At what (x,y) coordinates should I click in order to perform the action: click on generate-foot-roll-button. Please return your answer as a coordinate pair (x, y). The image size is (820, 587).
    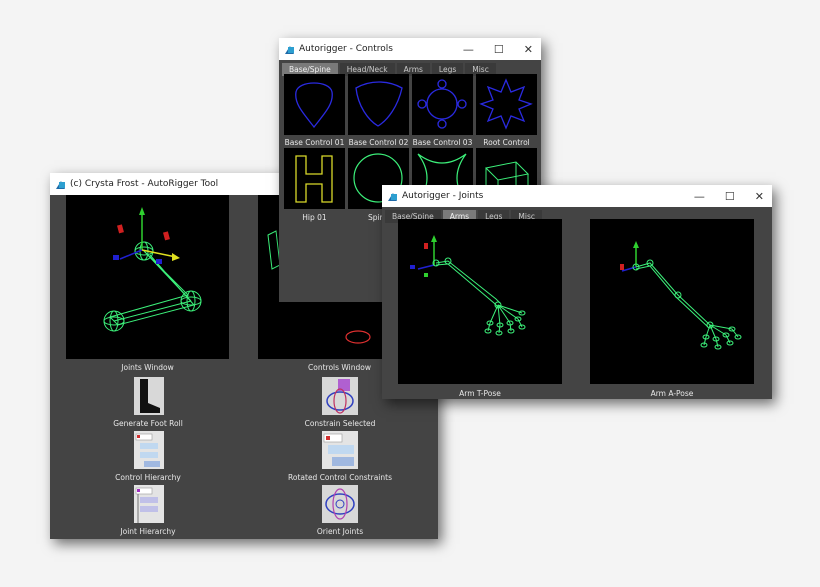
    Looking at the image, I should click on (148, 396).